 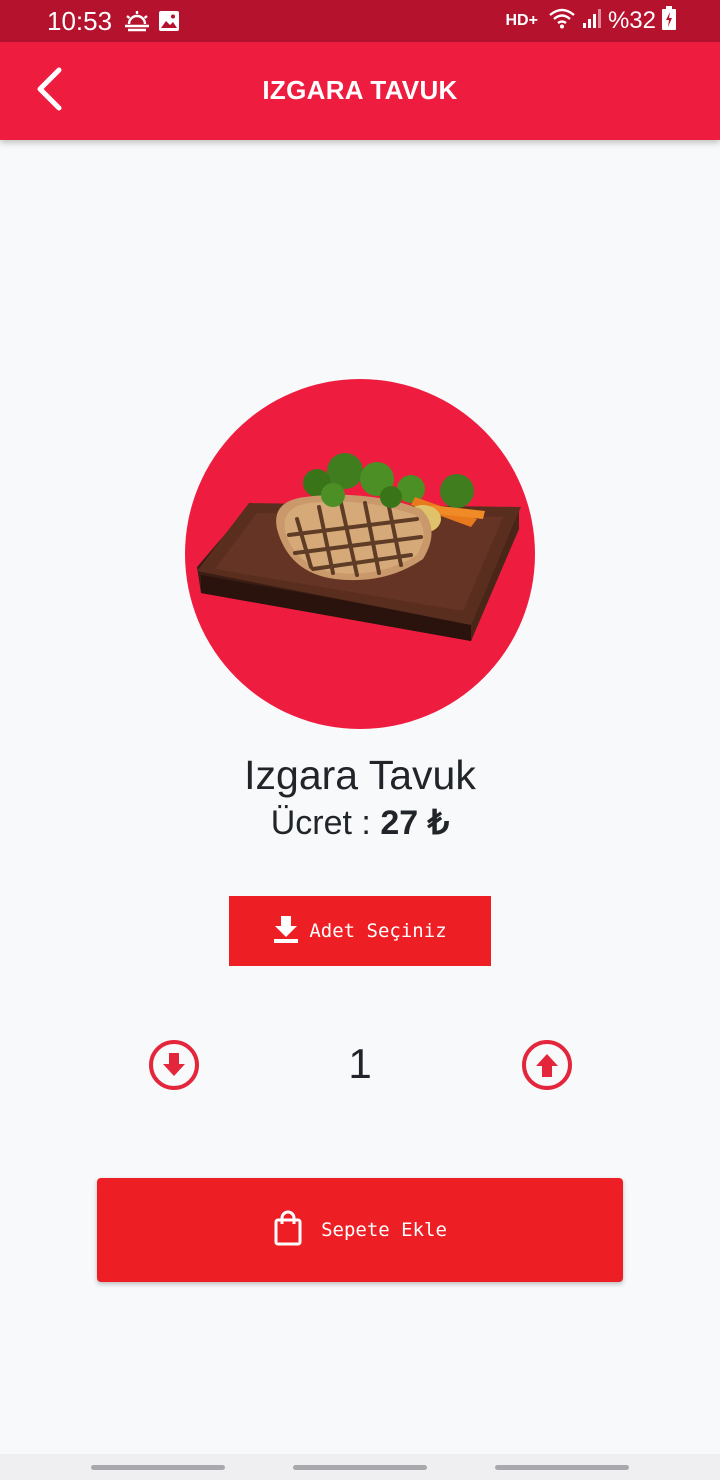 What do you see at coordinates (174, 1065) in the screenshot?
I see `decrease-quantity-button` at bounding box center [174, 1065].